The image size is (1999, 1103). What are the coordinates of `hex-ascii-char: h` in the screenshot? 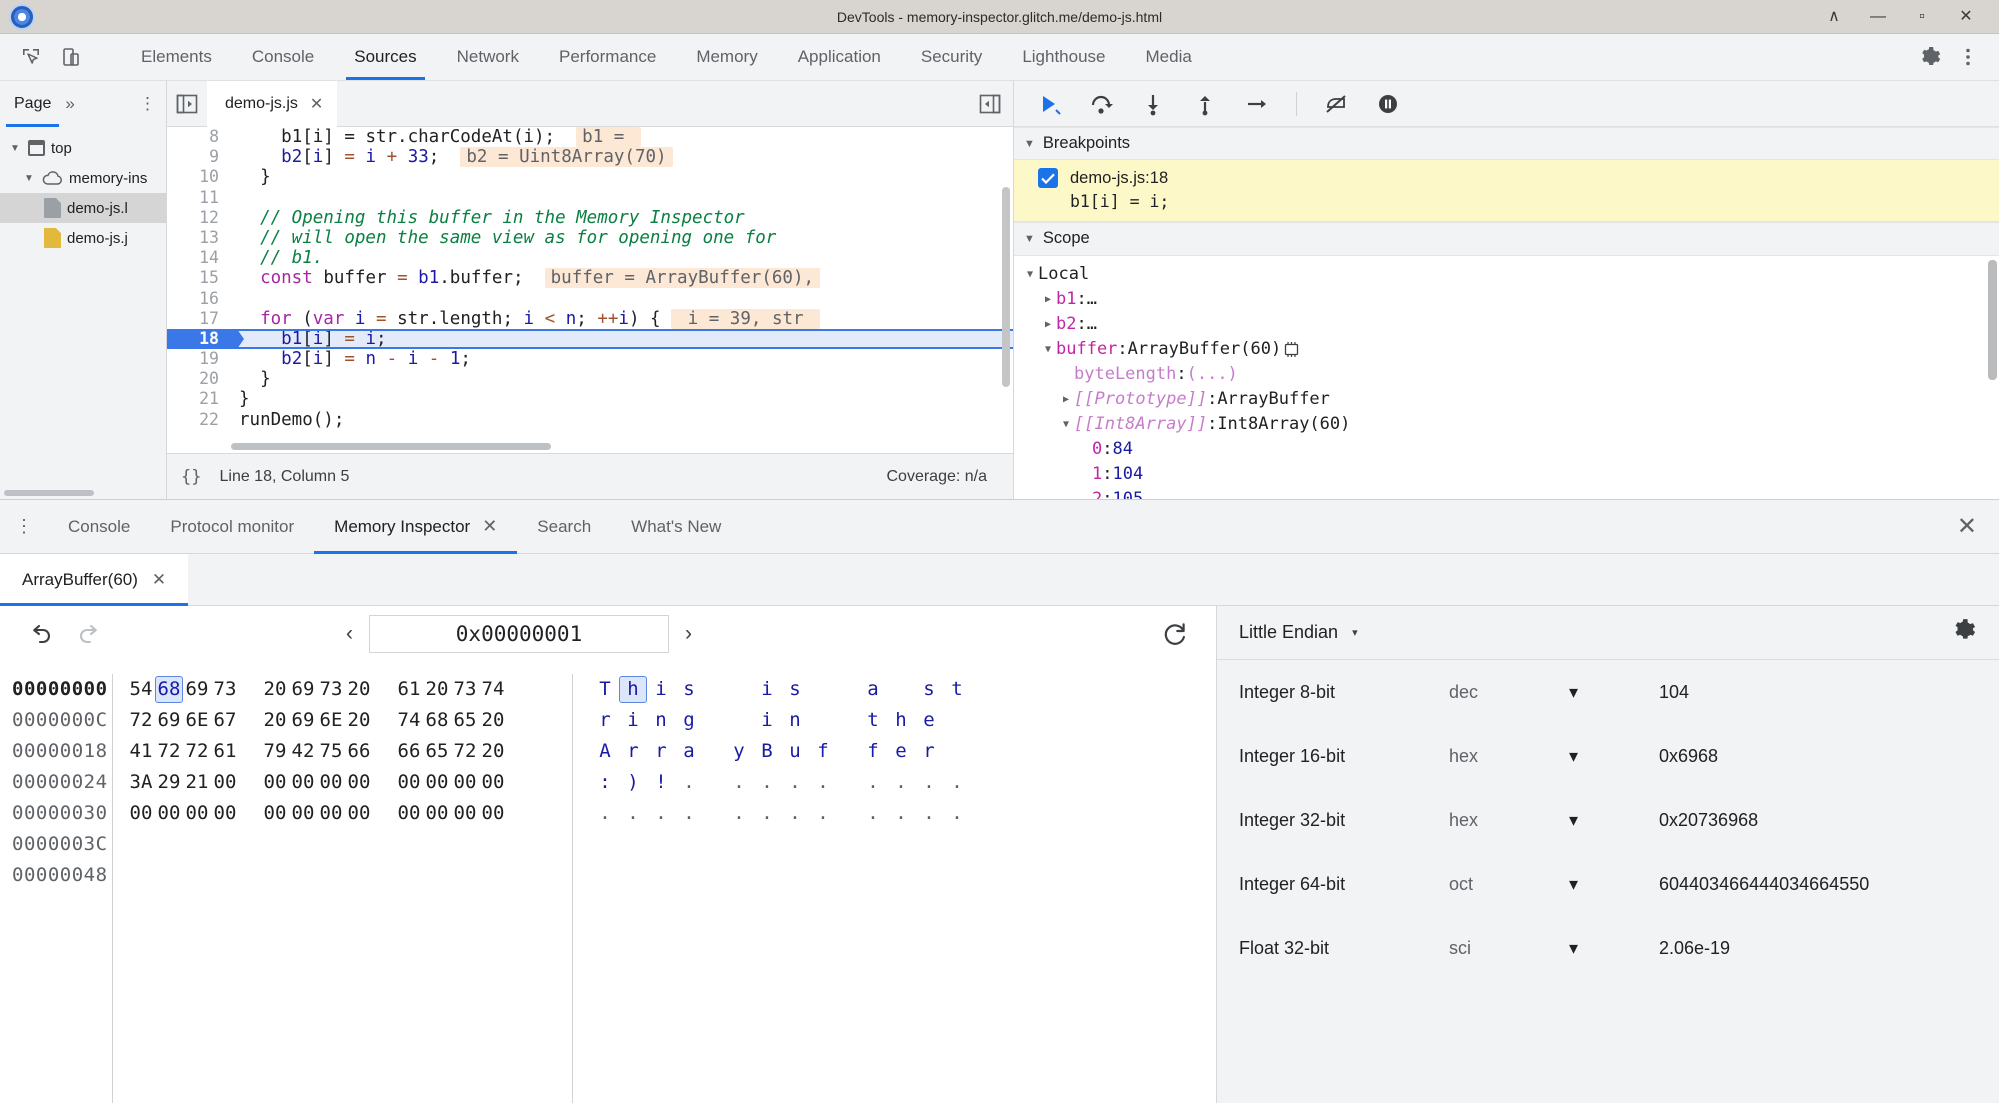 It's located at (633, 689).